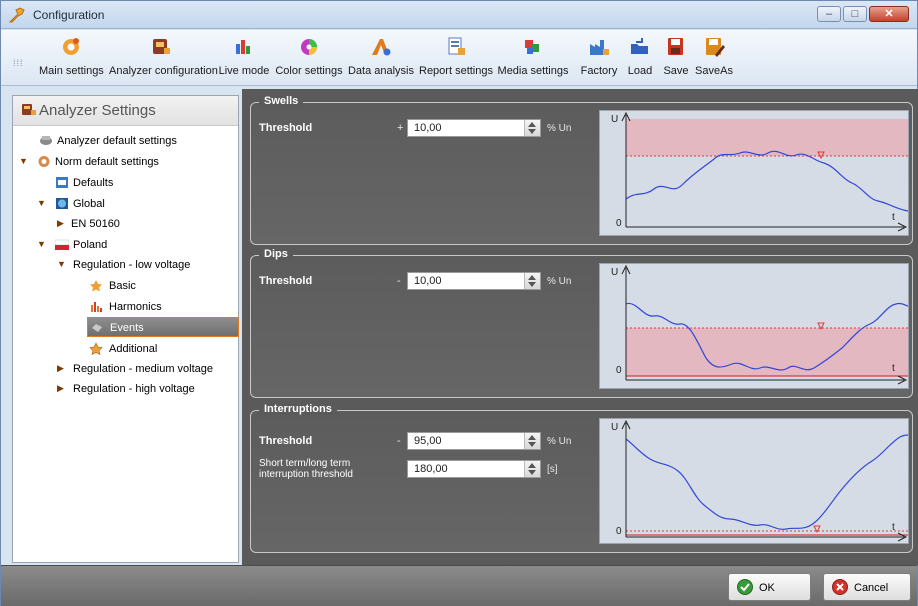  I want to click on dips-threshold-spinbox: 10,00, so click(474, 281).